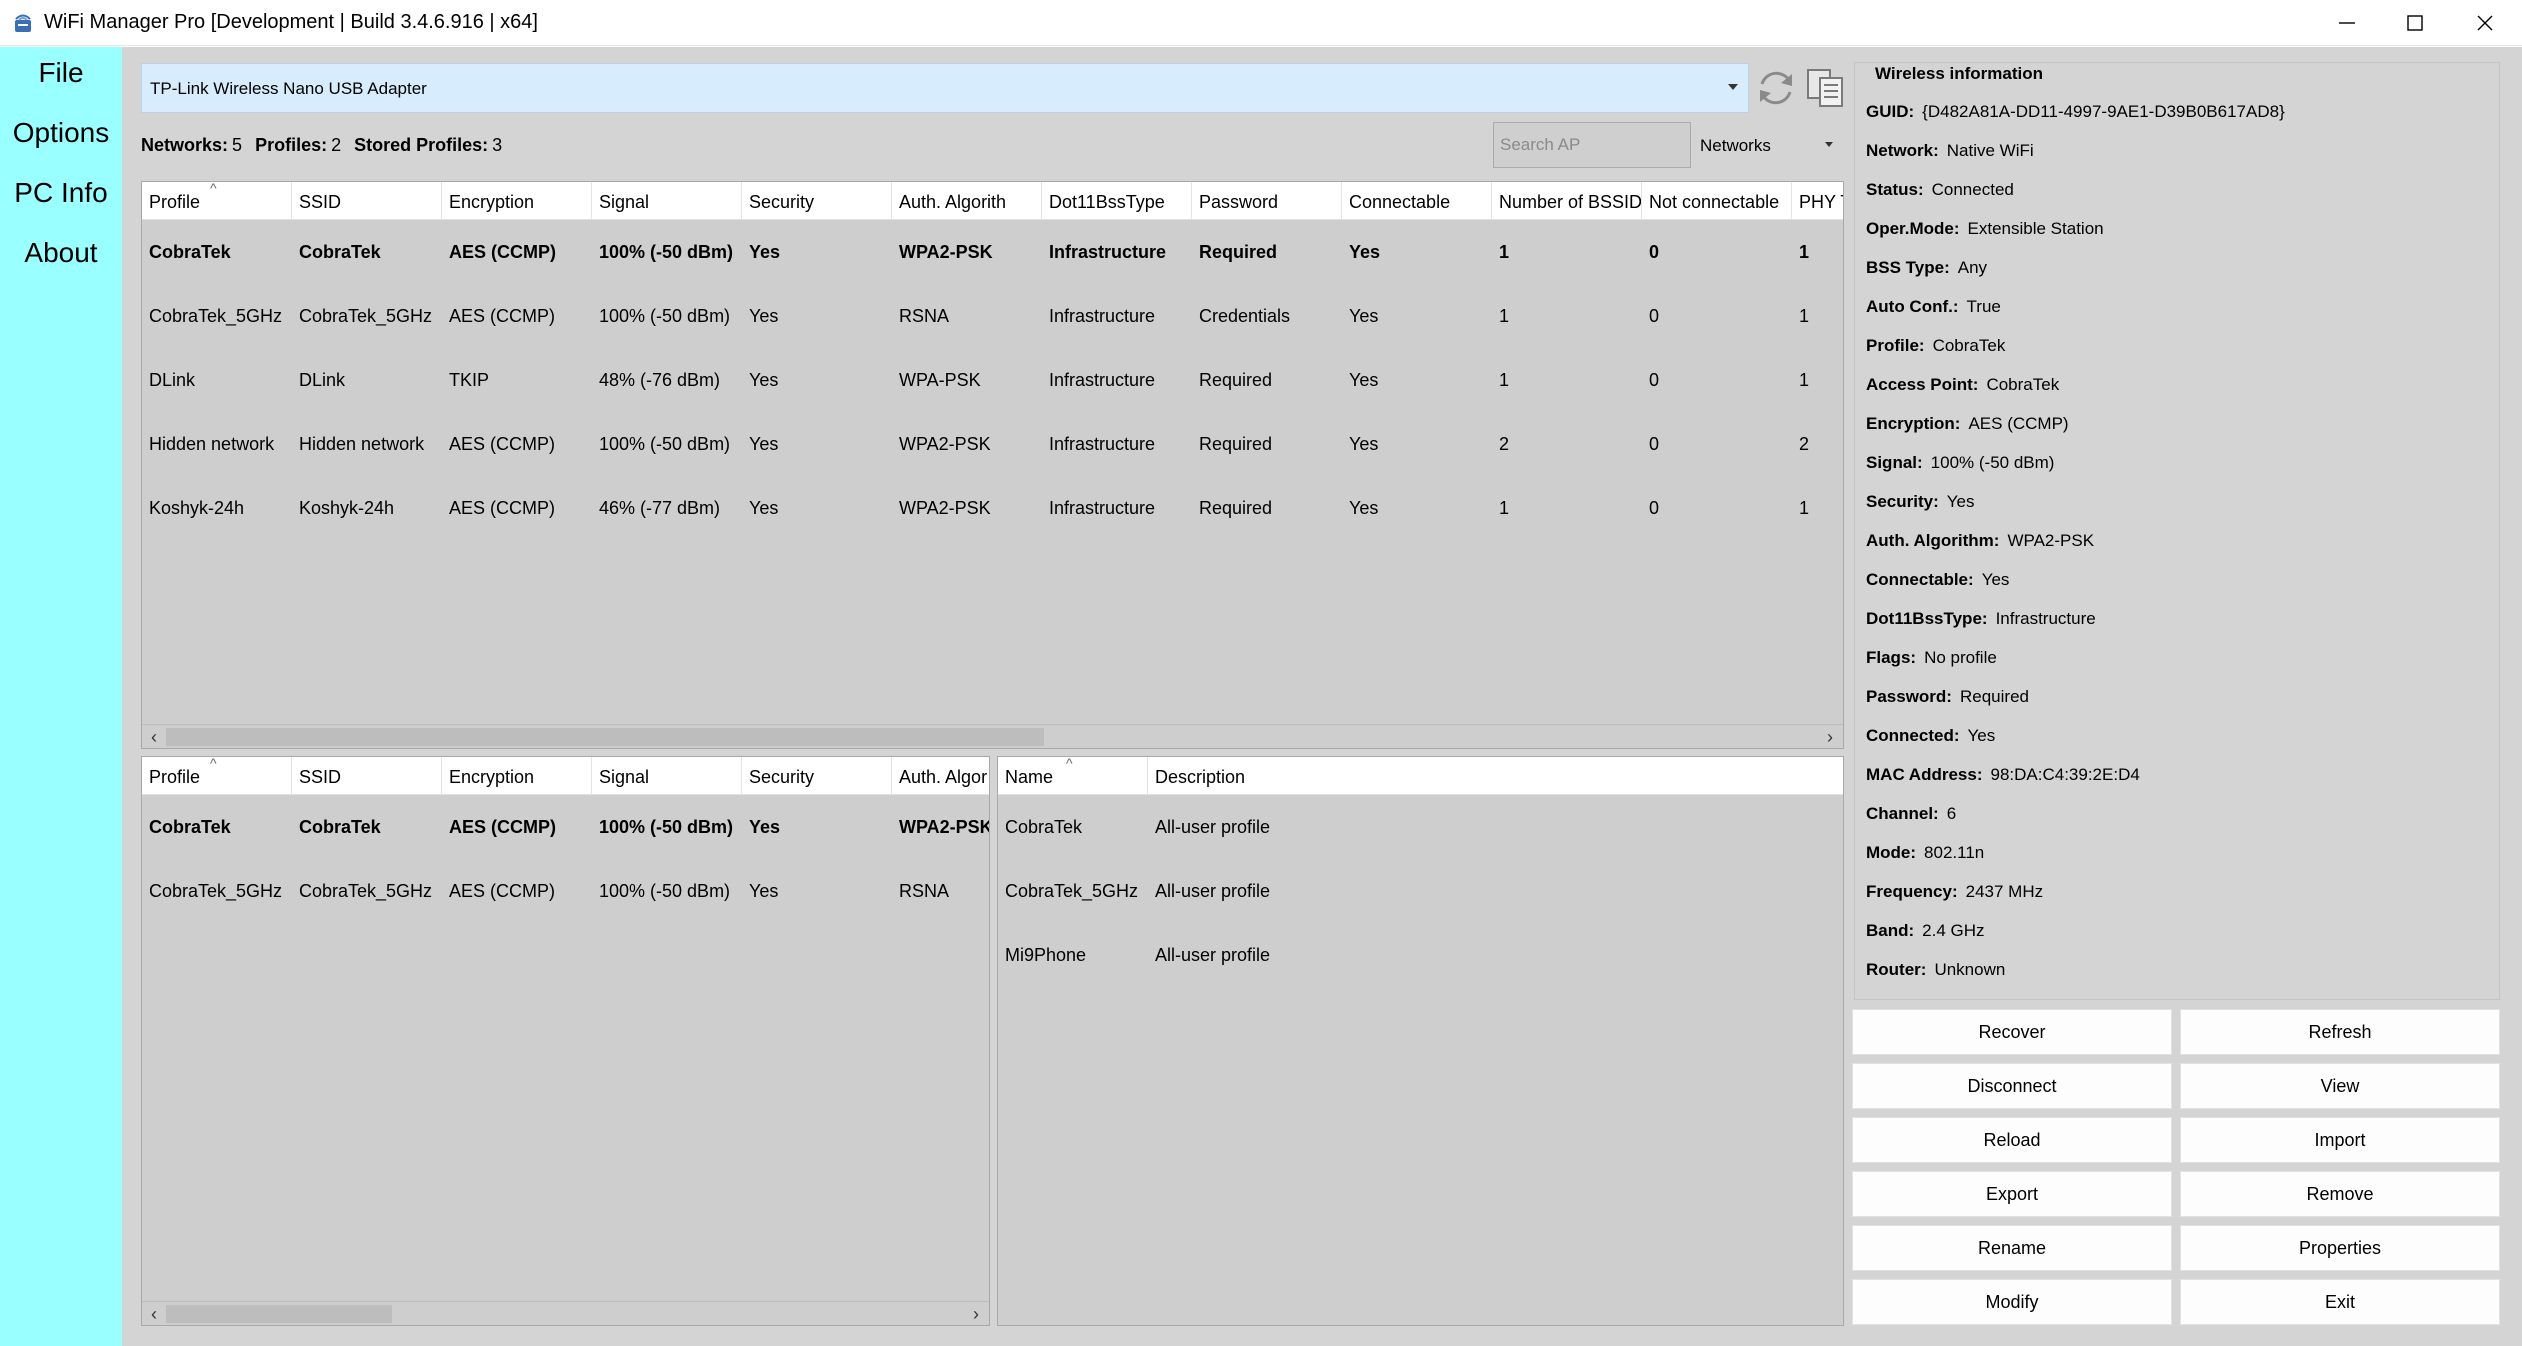 This screenshot has width=2522, height=1346. I want to click on column-header: Password, so click(1267, 201).